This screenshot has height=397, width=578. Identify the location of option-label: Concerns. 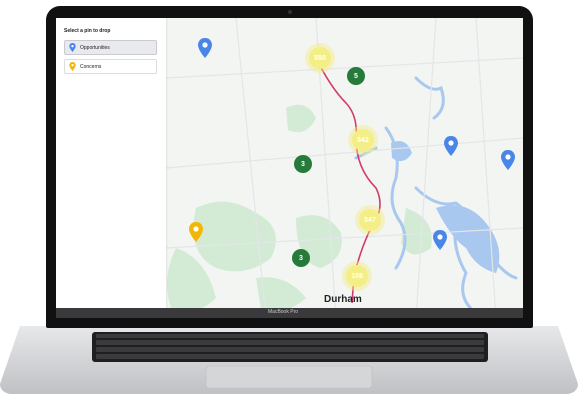
(91, 66).